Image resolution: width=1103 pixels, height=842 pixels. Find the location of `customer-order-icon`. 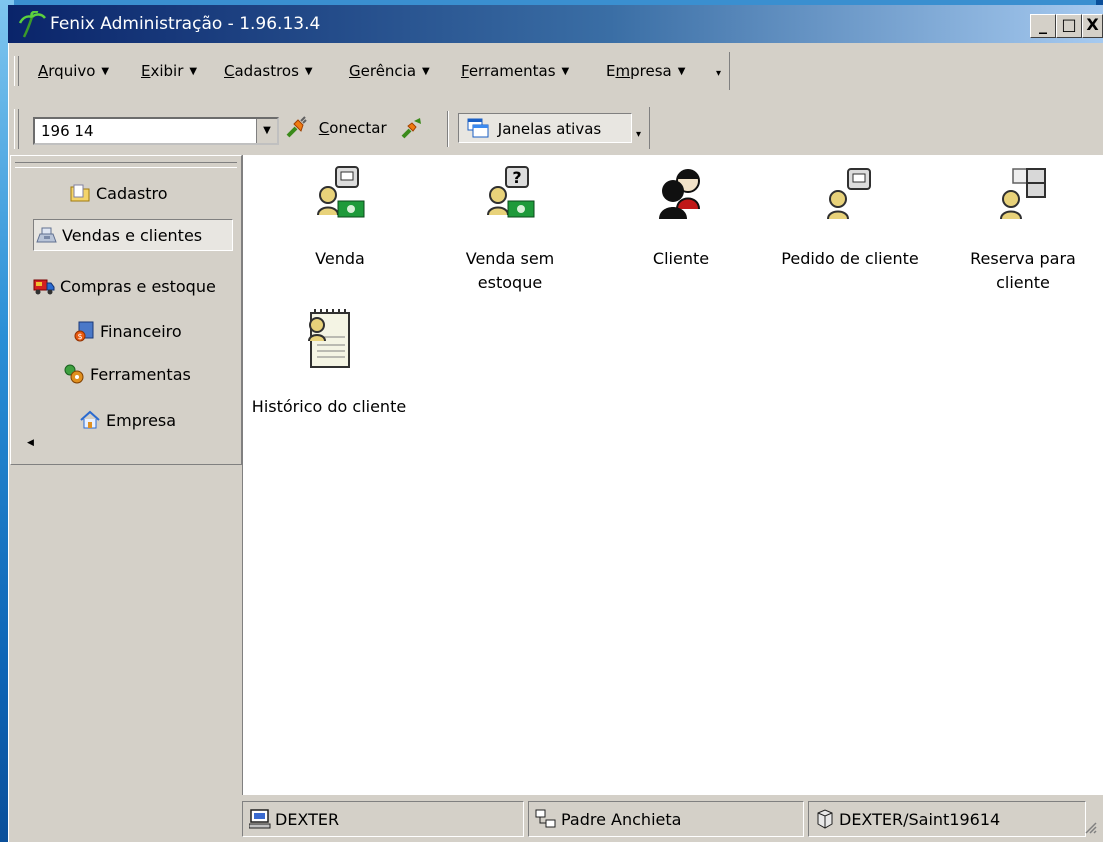

customer-order-icon is located at coordinates (849, 194).